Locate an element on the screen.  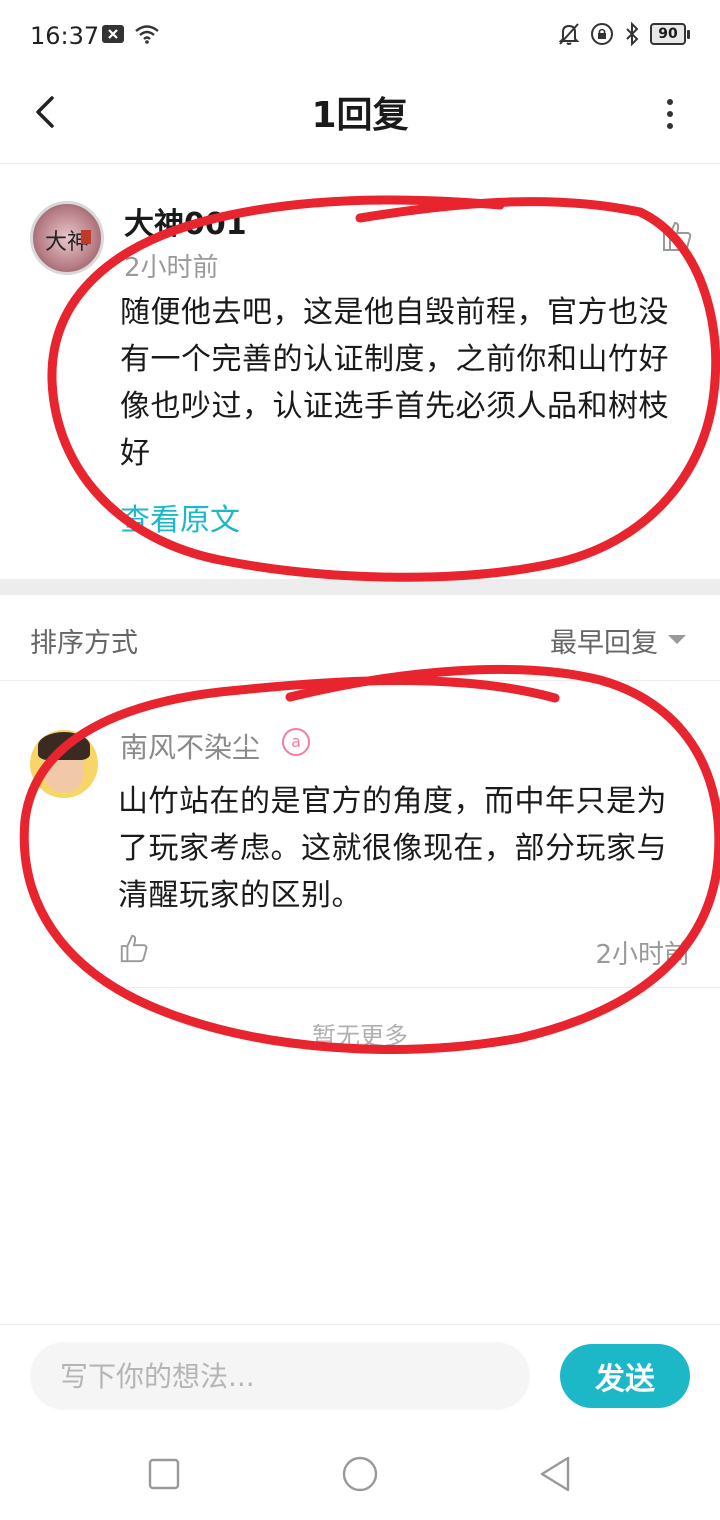
comment-input-bar: 发送 is located at coordinates (360, 1376).